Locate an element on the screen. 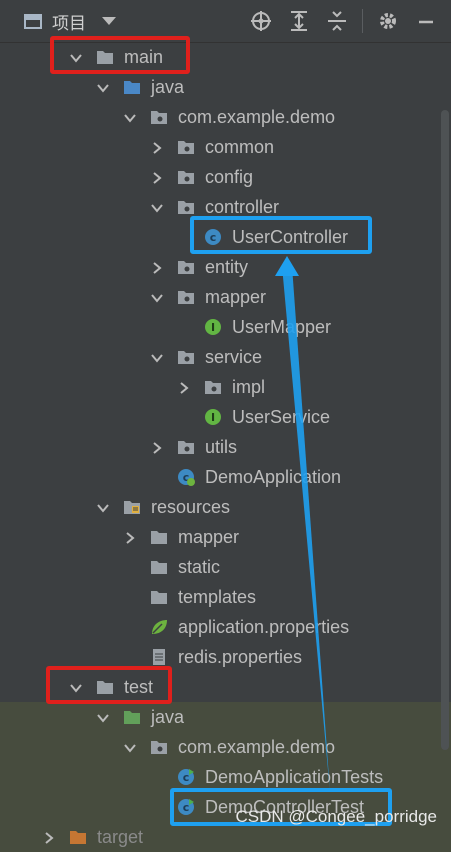 The width and height of the screenshot is (451, 852). tree-row: resources is located at coordinates (225, 507).